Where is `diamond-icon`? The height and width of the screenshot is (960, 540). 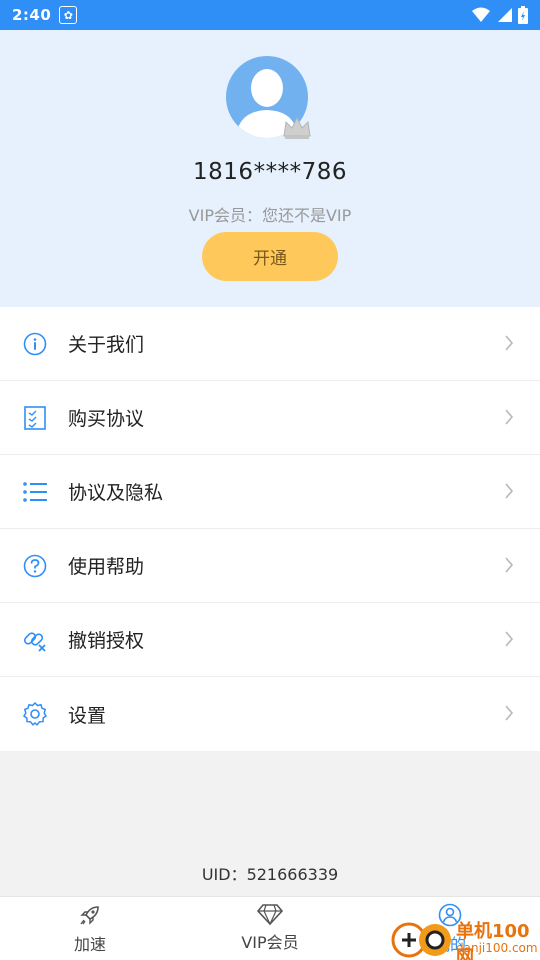 diamond-icon is located at coordinates (270, 914).